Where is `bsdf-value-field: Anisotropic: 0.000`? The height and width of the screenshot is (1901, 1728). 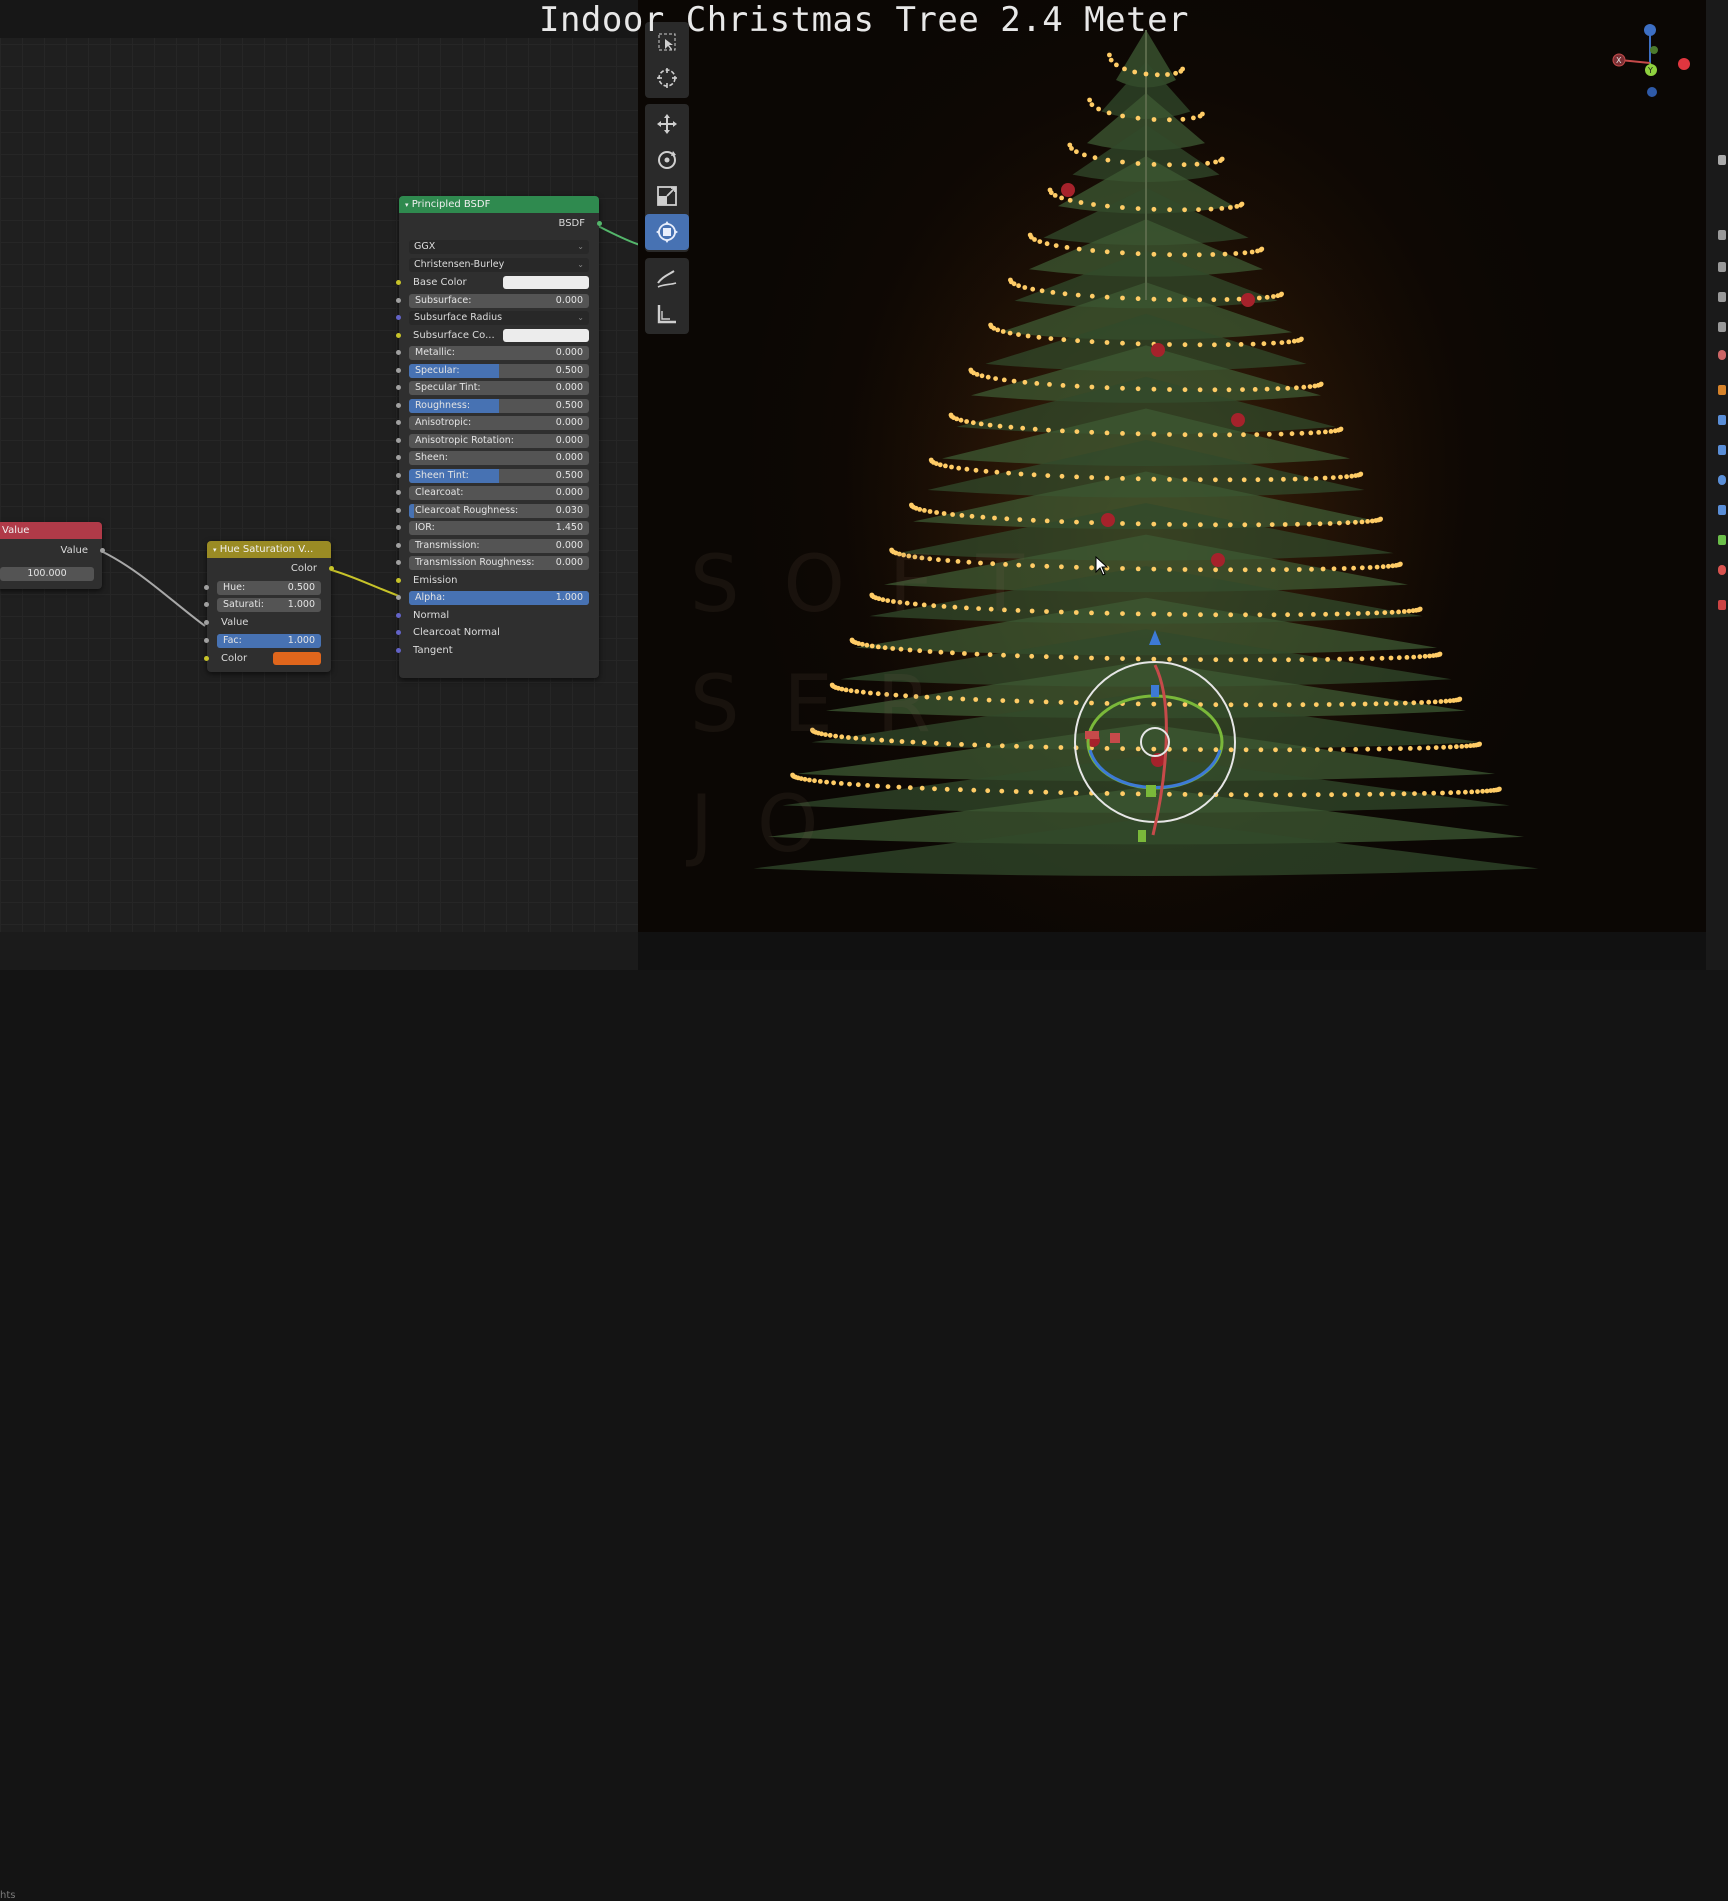 bsdf-value-field: Anisotropic: 0.000 is located at coordinates (499, 423).